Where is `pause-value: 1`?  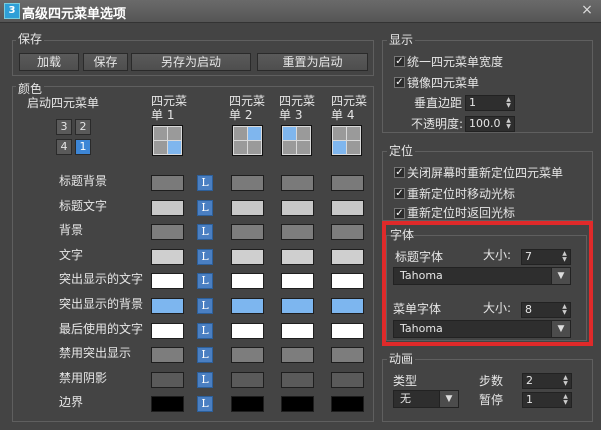
pause-value: 1 is located at coordinates (529, 399).